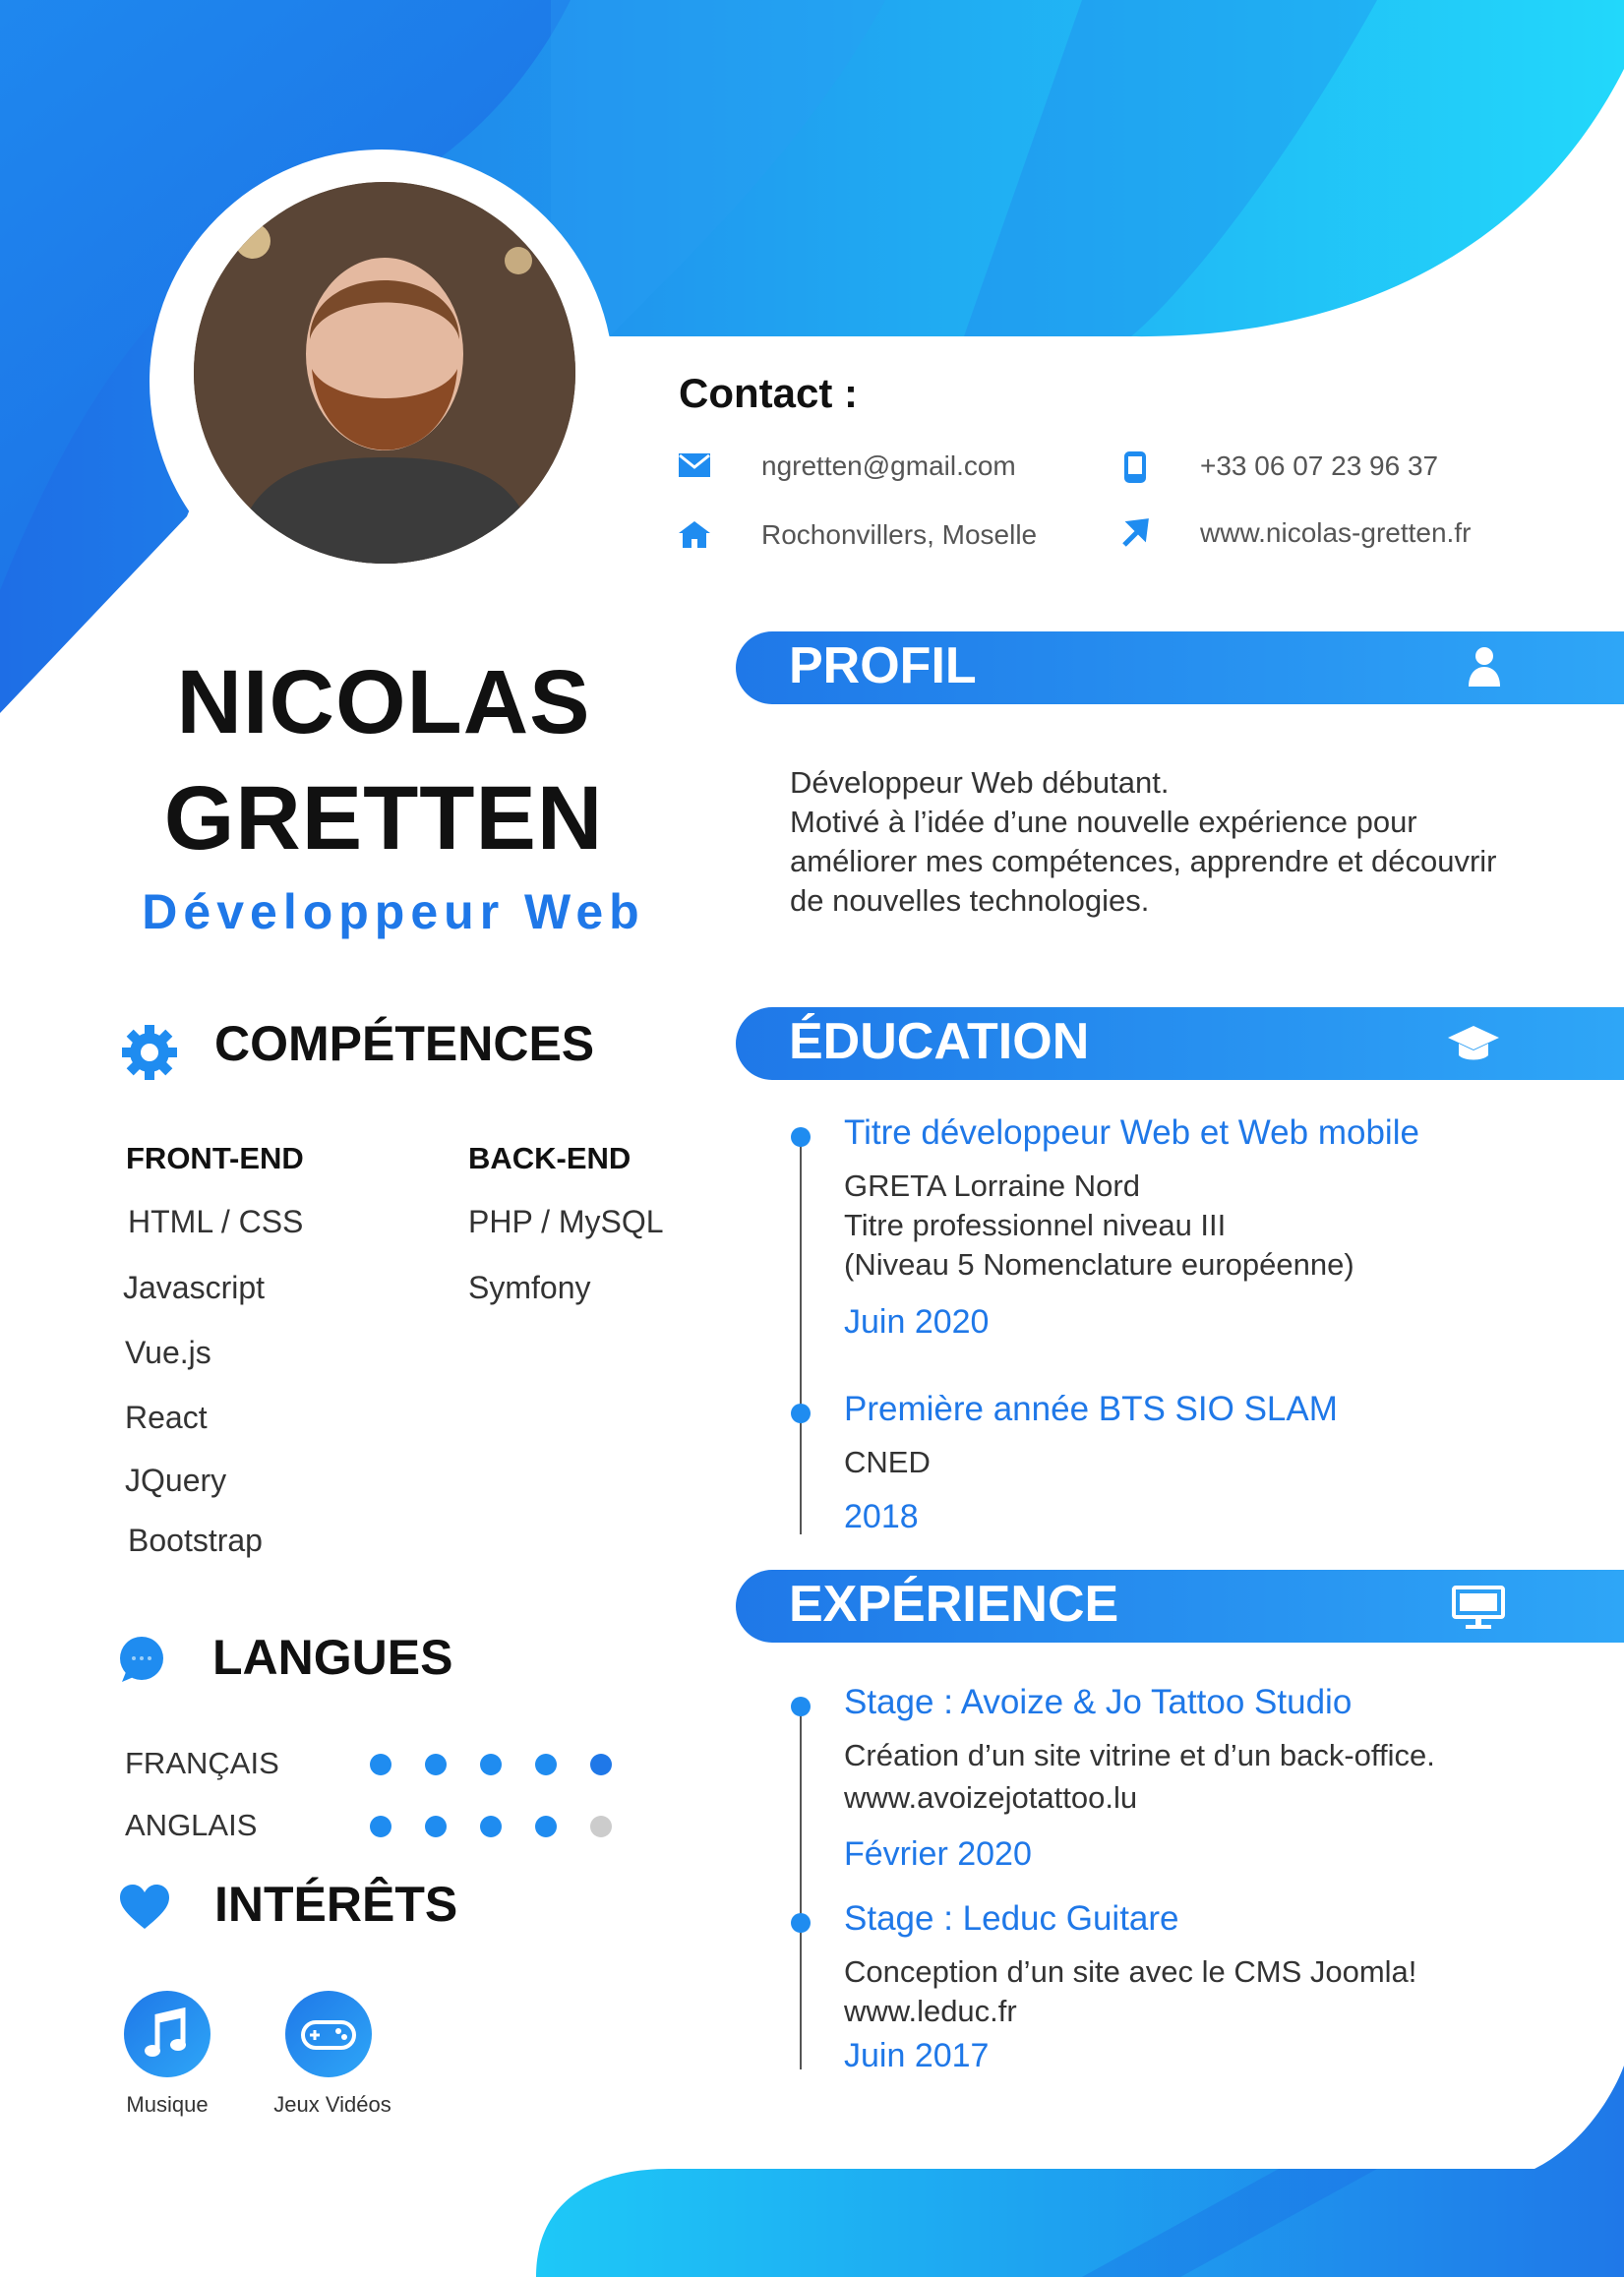  Describe the element at coordinates (384, 373) in the screenshot. I see `profile-photo` at that location.